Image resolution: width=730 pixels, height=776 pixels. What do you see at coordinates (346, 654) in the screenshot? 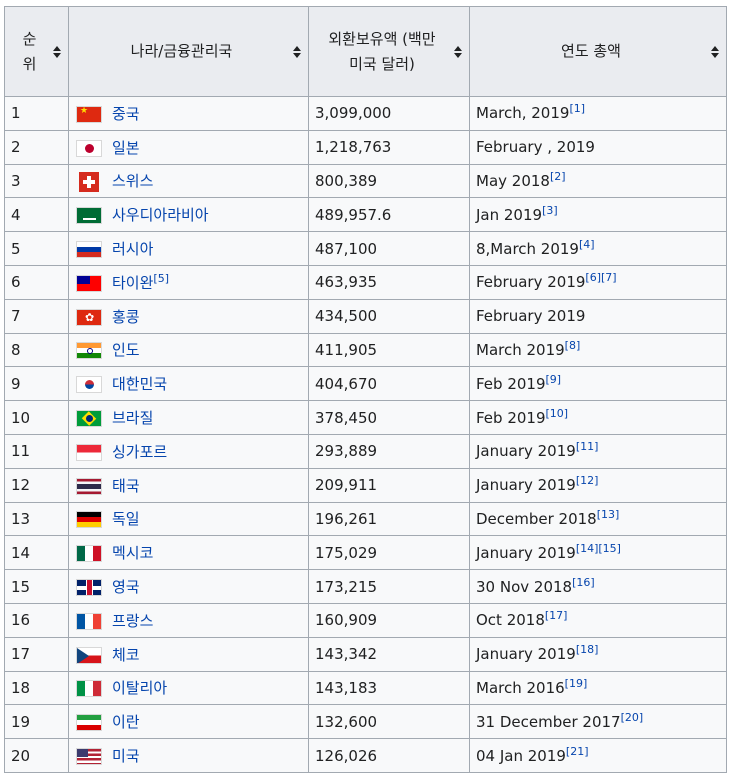
I see `reserves-value: 143,342` at bounding box center [346, 654].